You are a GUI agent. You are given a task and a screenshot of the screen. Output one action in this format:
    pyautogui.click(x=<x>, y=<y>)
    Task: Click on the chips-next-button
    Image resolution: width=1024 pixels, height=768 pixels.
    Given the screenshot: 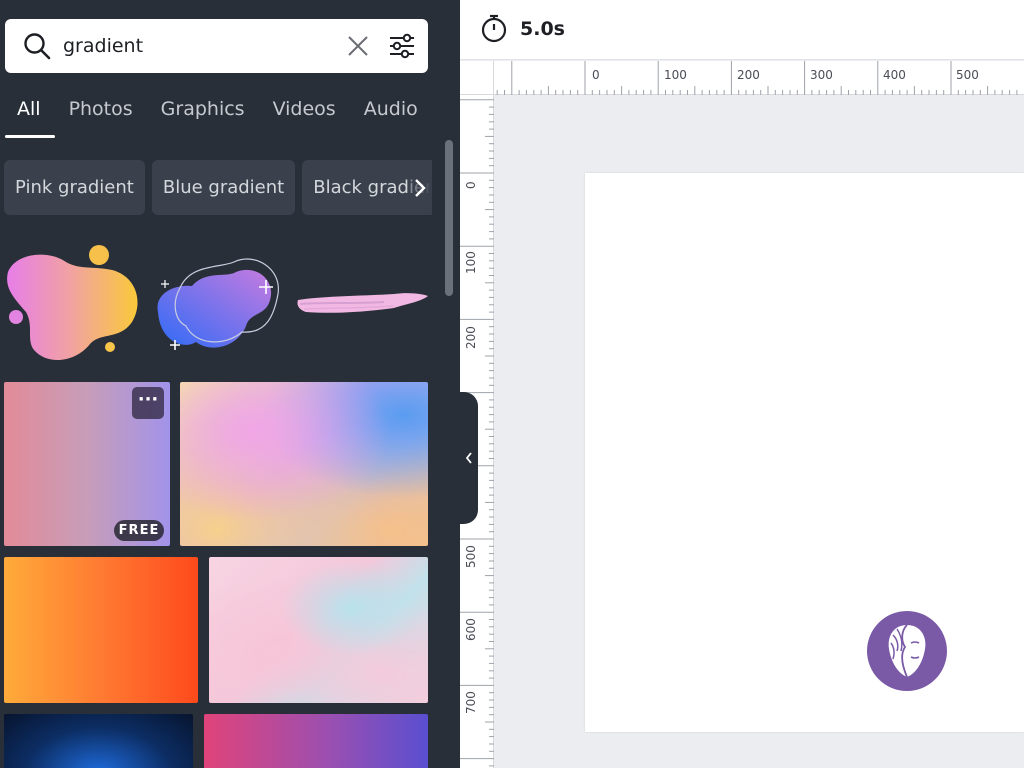 What is the action you would take?
    pyautogui.click(x=420, y=187)
    